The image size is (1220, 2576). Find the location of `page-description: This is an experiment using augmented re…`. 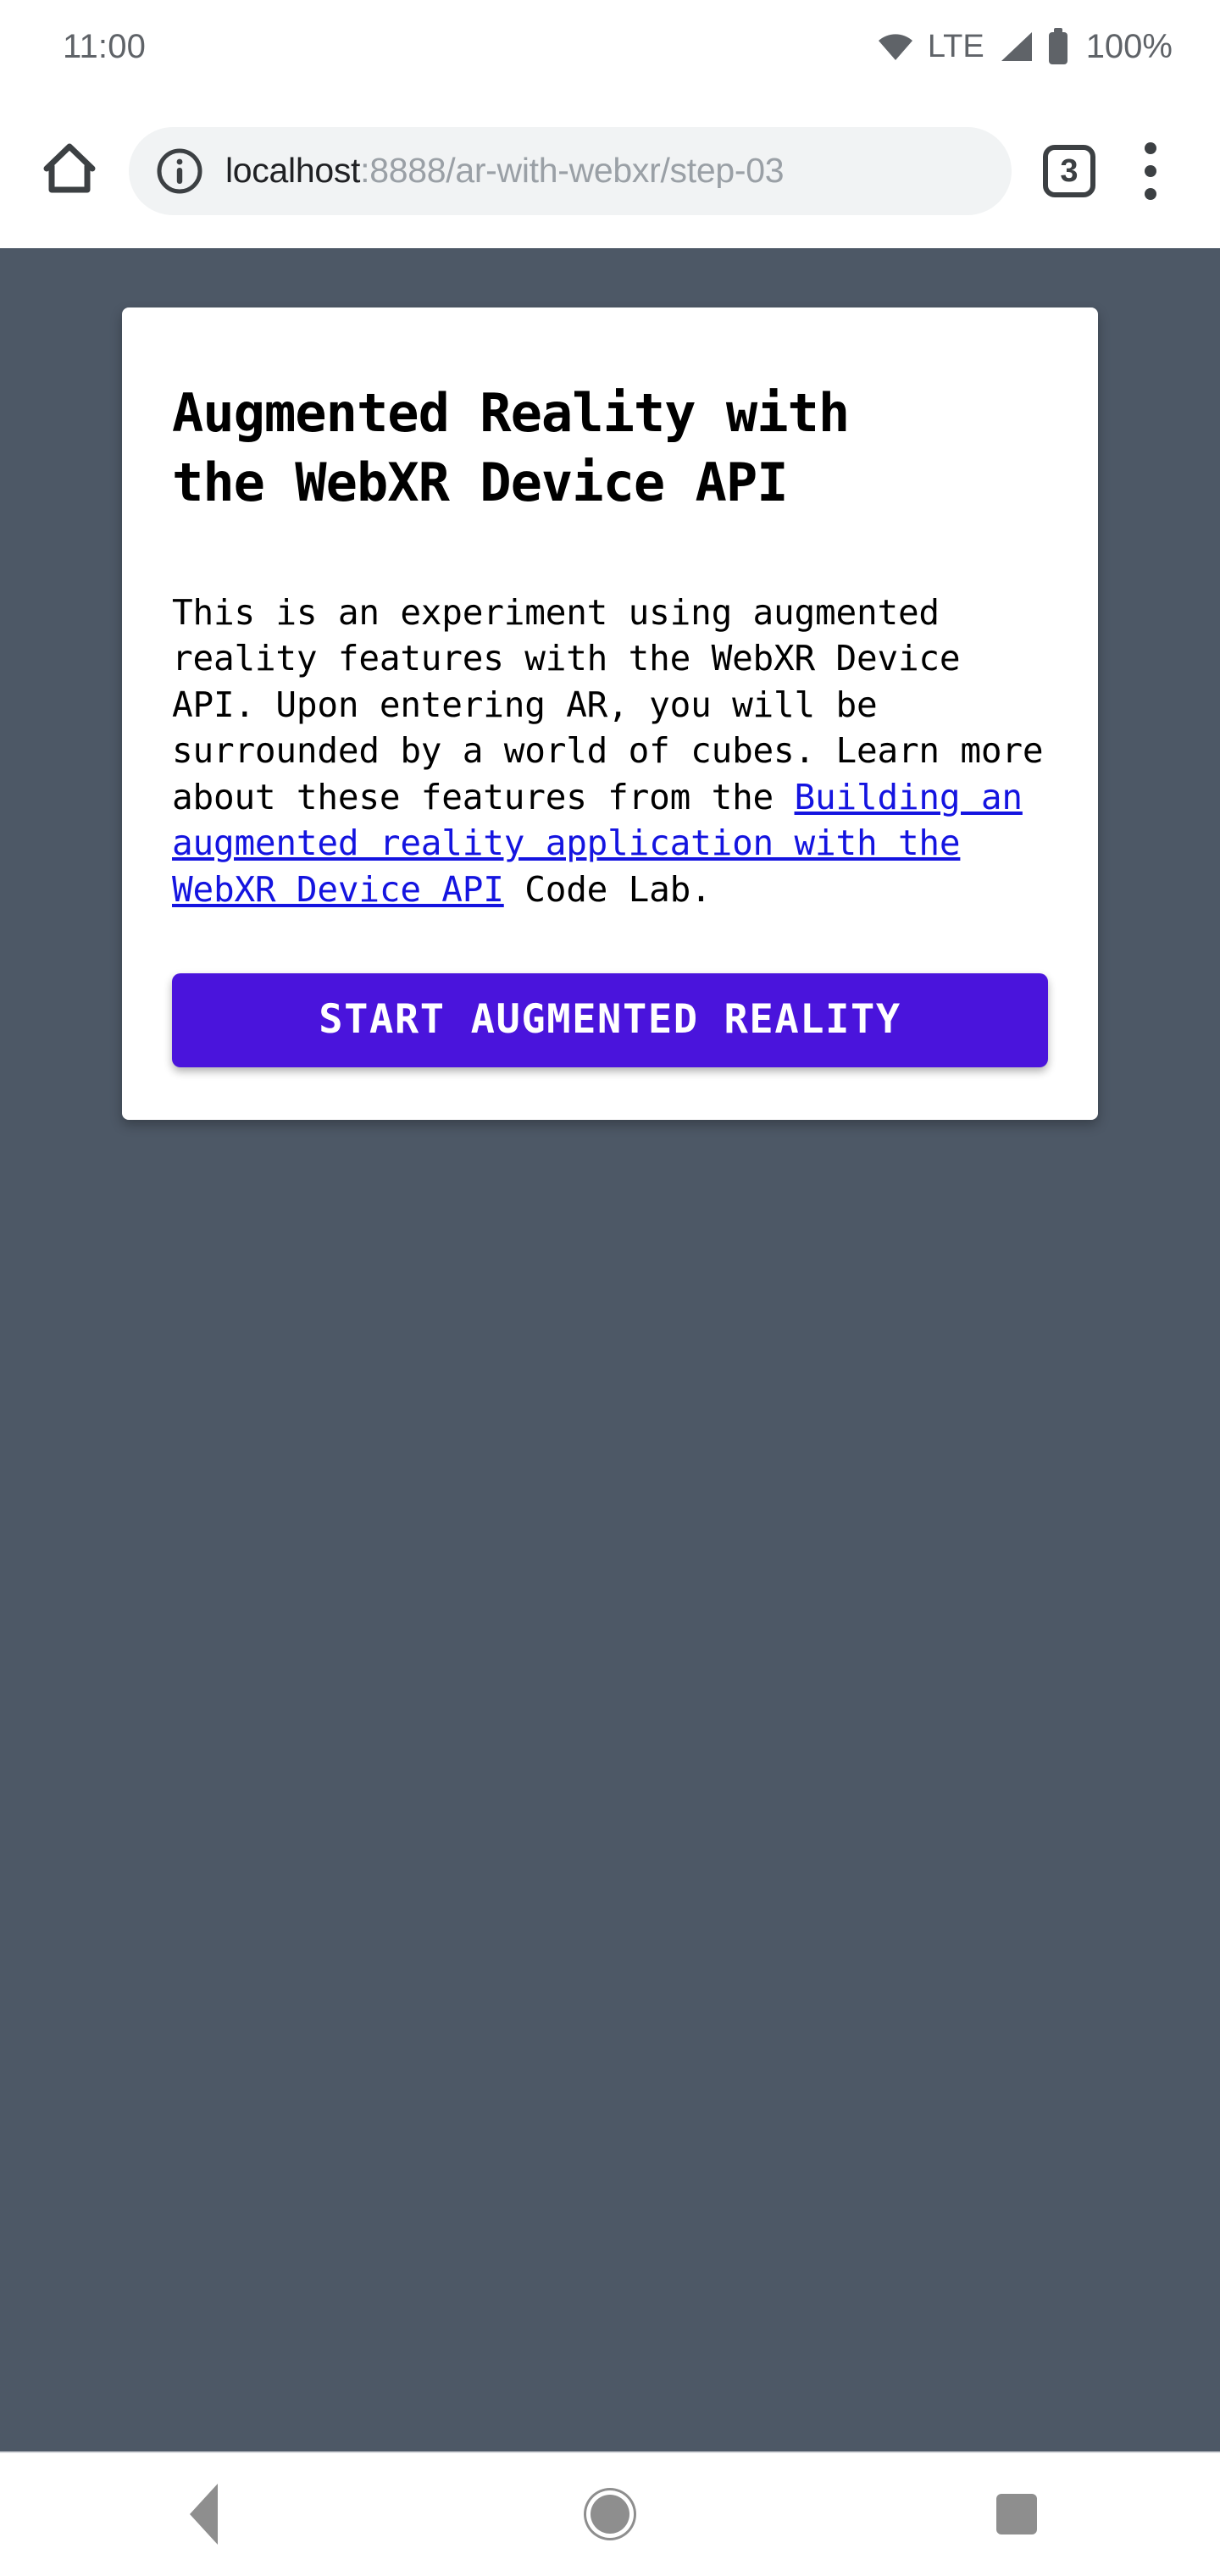

page-description: This is an experiment using augmented re… is located at coordinates (610, 751).